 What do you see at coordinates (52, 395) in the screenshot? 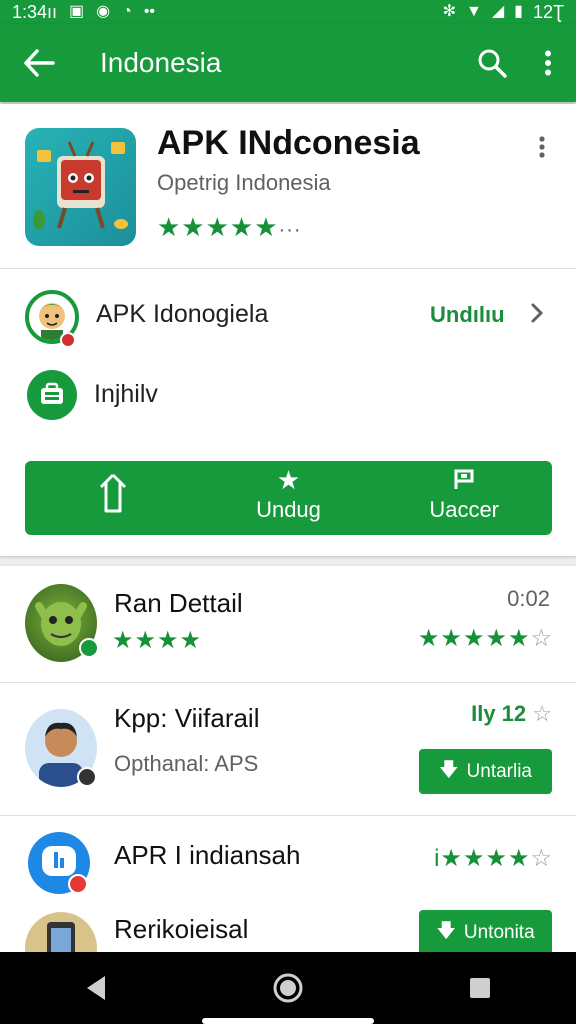
I see `info-icon` at bounding box center [52, 395].